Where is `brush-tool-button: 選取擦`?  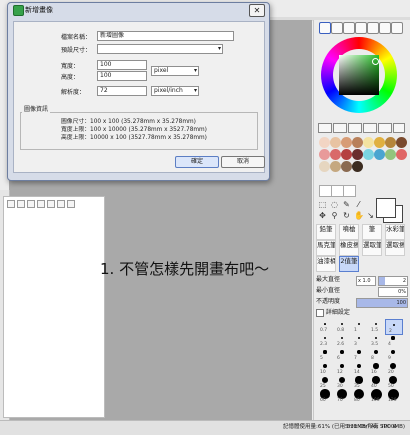 brush-tool-button: 選取擦 is located at coordinates (395, 248).